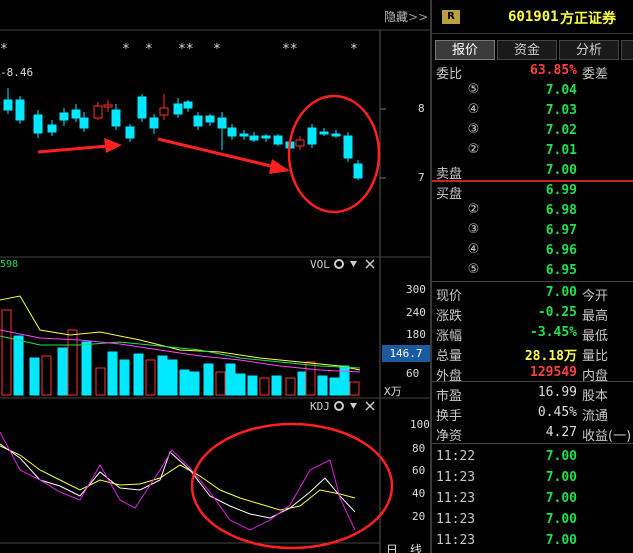 Image resolution: width=633 pixels, height=553 pixels. I want to click on quote-value: 129549, so click(553, 372).